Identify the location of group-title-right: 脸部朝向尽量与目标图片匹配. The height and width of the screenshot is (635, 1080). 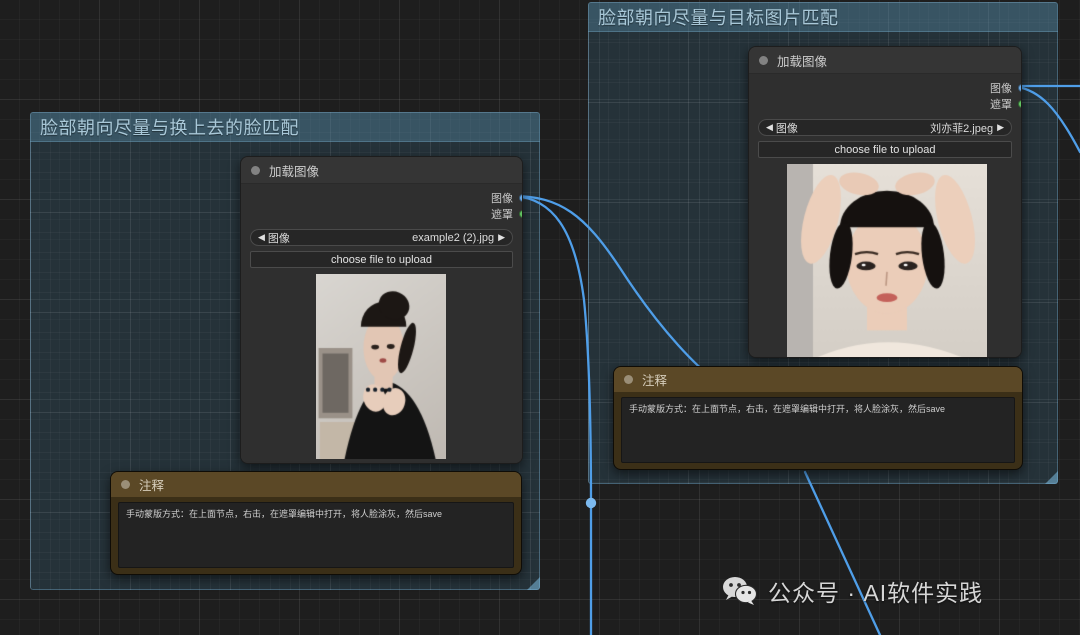
(823, 17).